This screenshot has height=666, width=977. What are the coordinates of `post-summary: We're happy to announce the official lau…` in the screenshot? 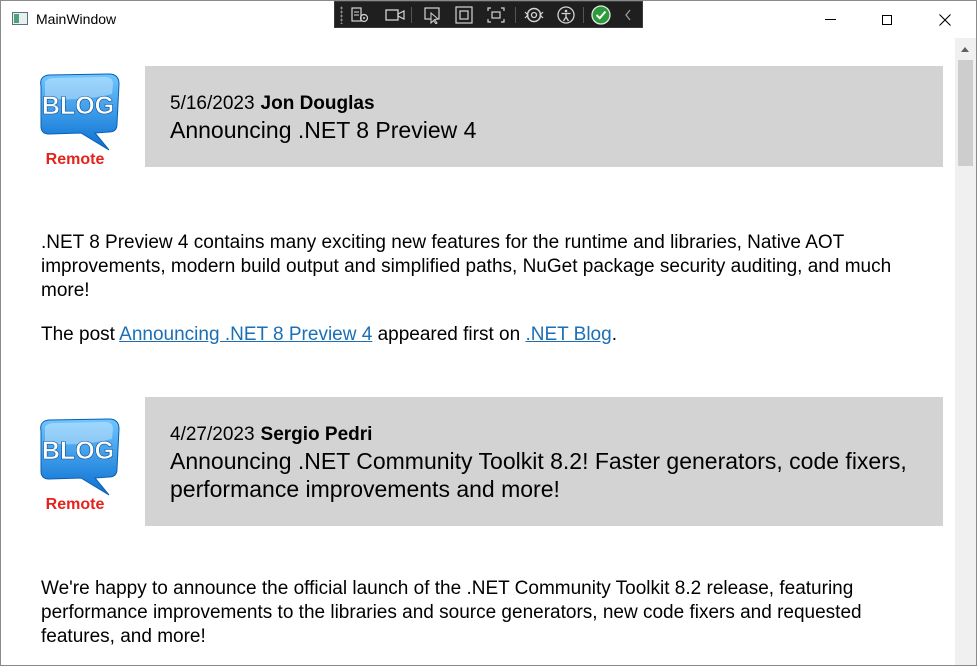 It's located at (451, 612).